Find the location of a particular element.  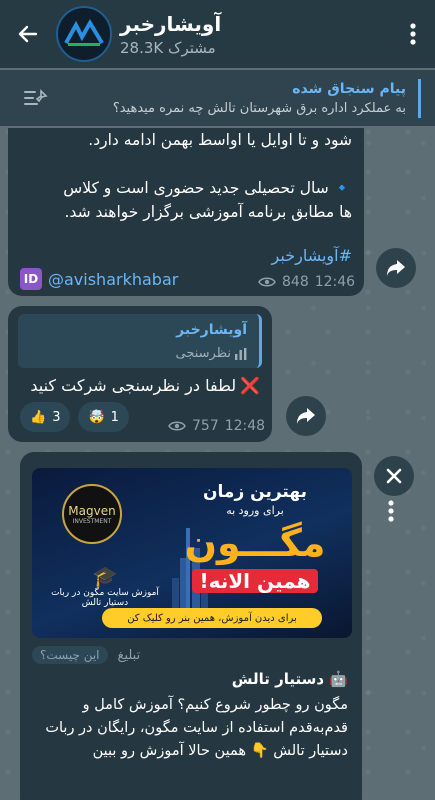

reaction-exploding-head: 🤯 1 is located at coordinates (103, 417).